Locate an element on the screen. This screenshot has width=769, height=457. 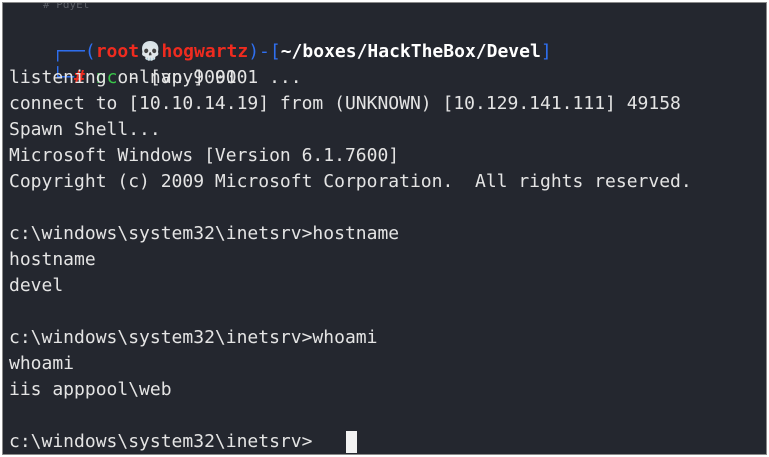
prompt-path: ~/boxes/HackTheBox/Devel is located at coordinates (410, 51).